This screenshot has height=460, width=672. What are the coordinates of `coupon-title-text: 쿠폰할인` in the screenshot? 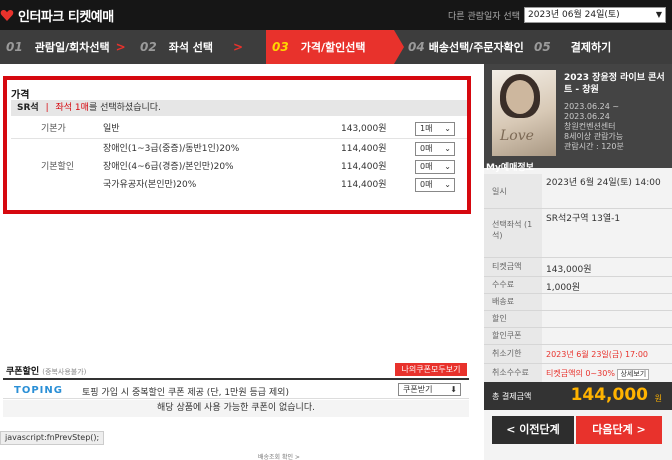 It's located at (23, 372).